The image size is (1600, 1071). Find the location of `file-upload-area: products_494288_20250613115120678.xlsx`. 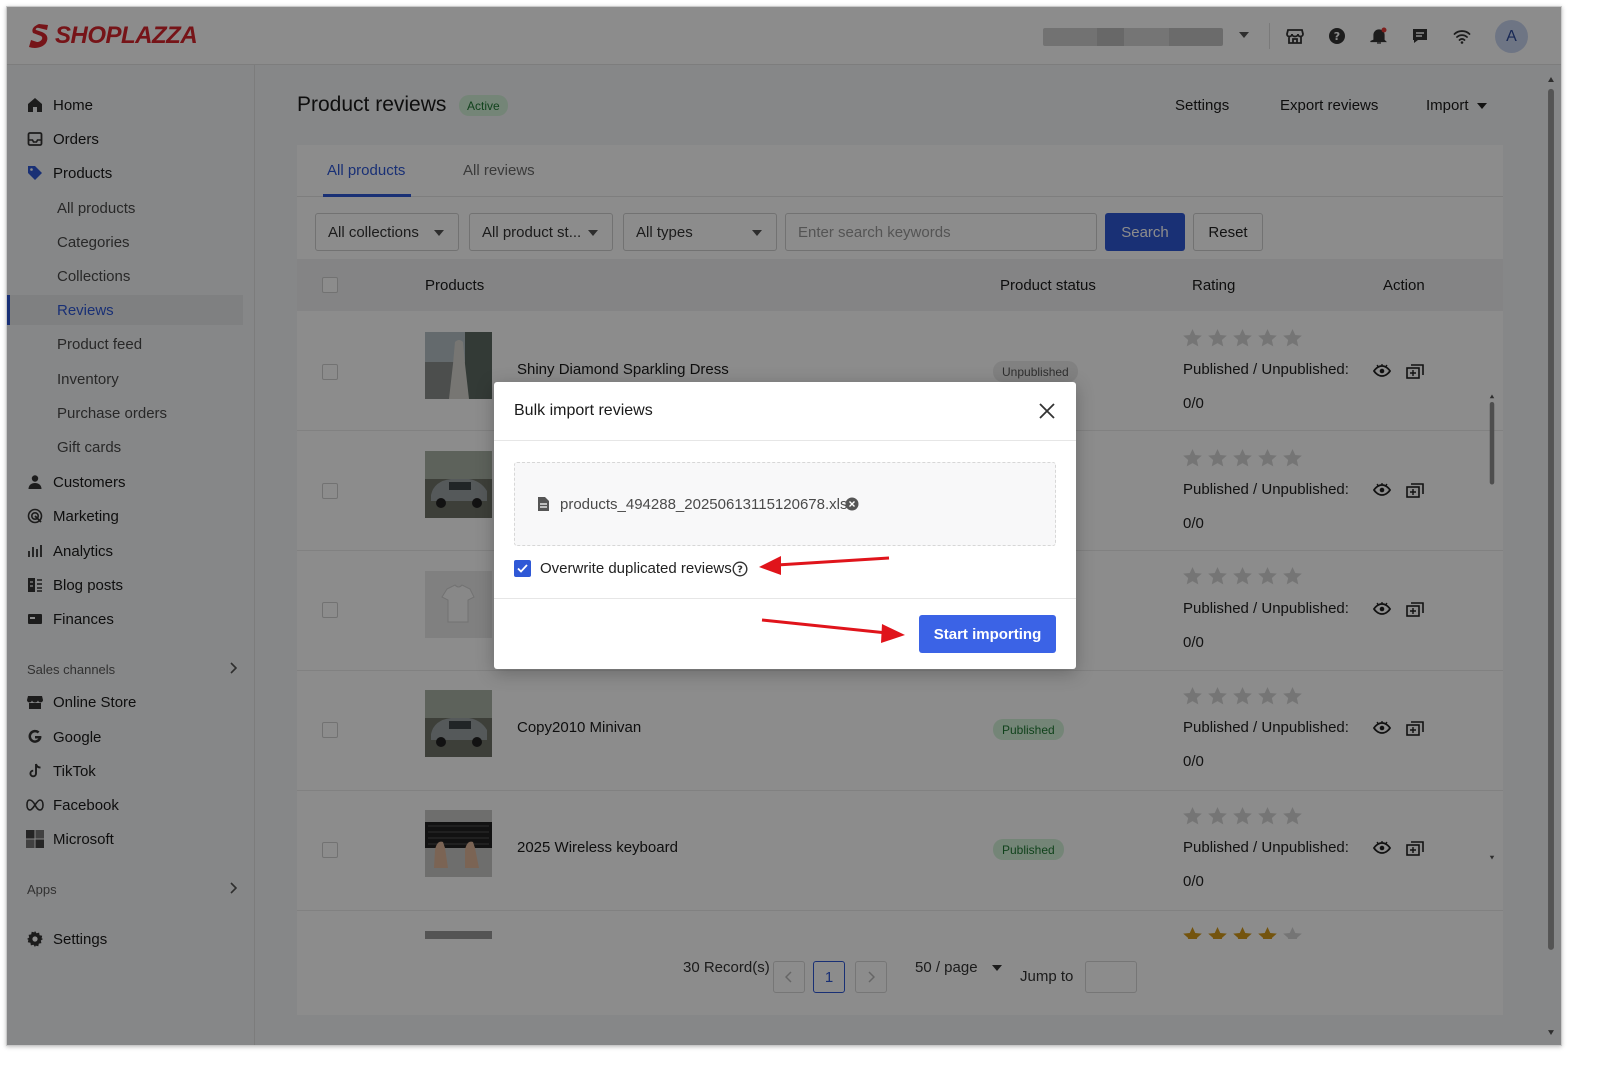

file-upload-area: products_494288_20250613115120678.xlsx is located at coordinates (785, 504).